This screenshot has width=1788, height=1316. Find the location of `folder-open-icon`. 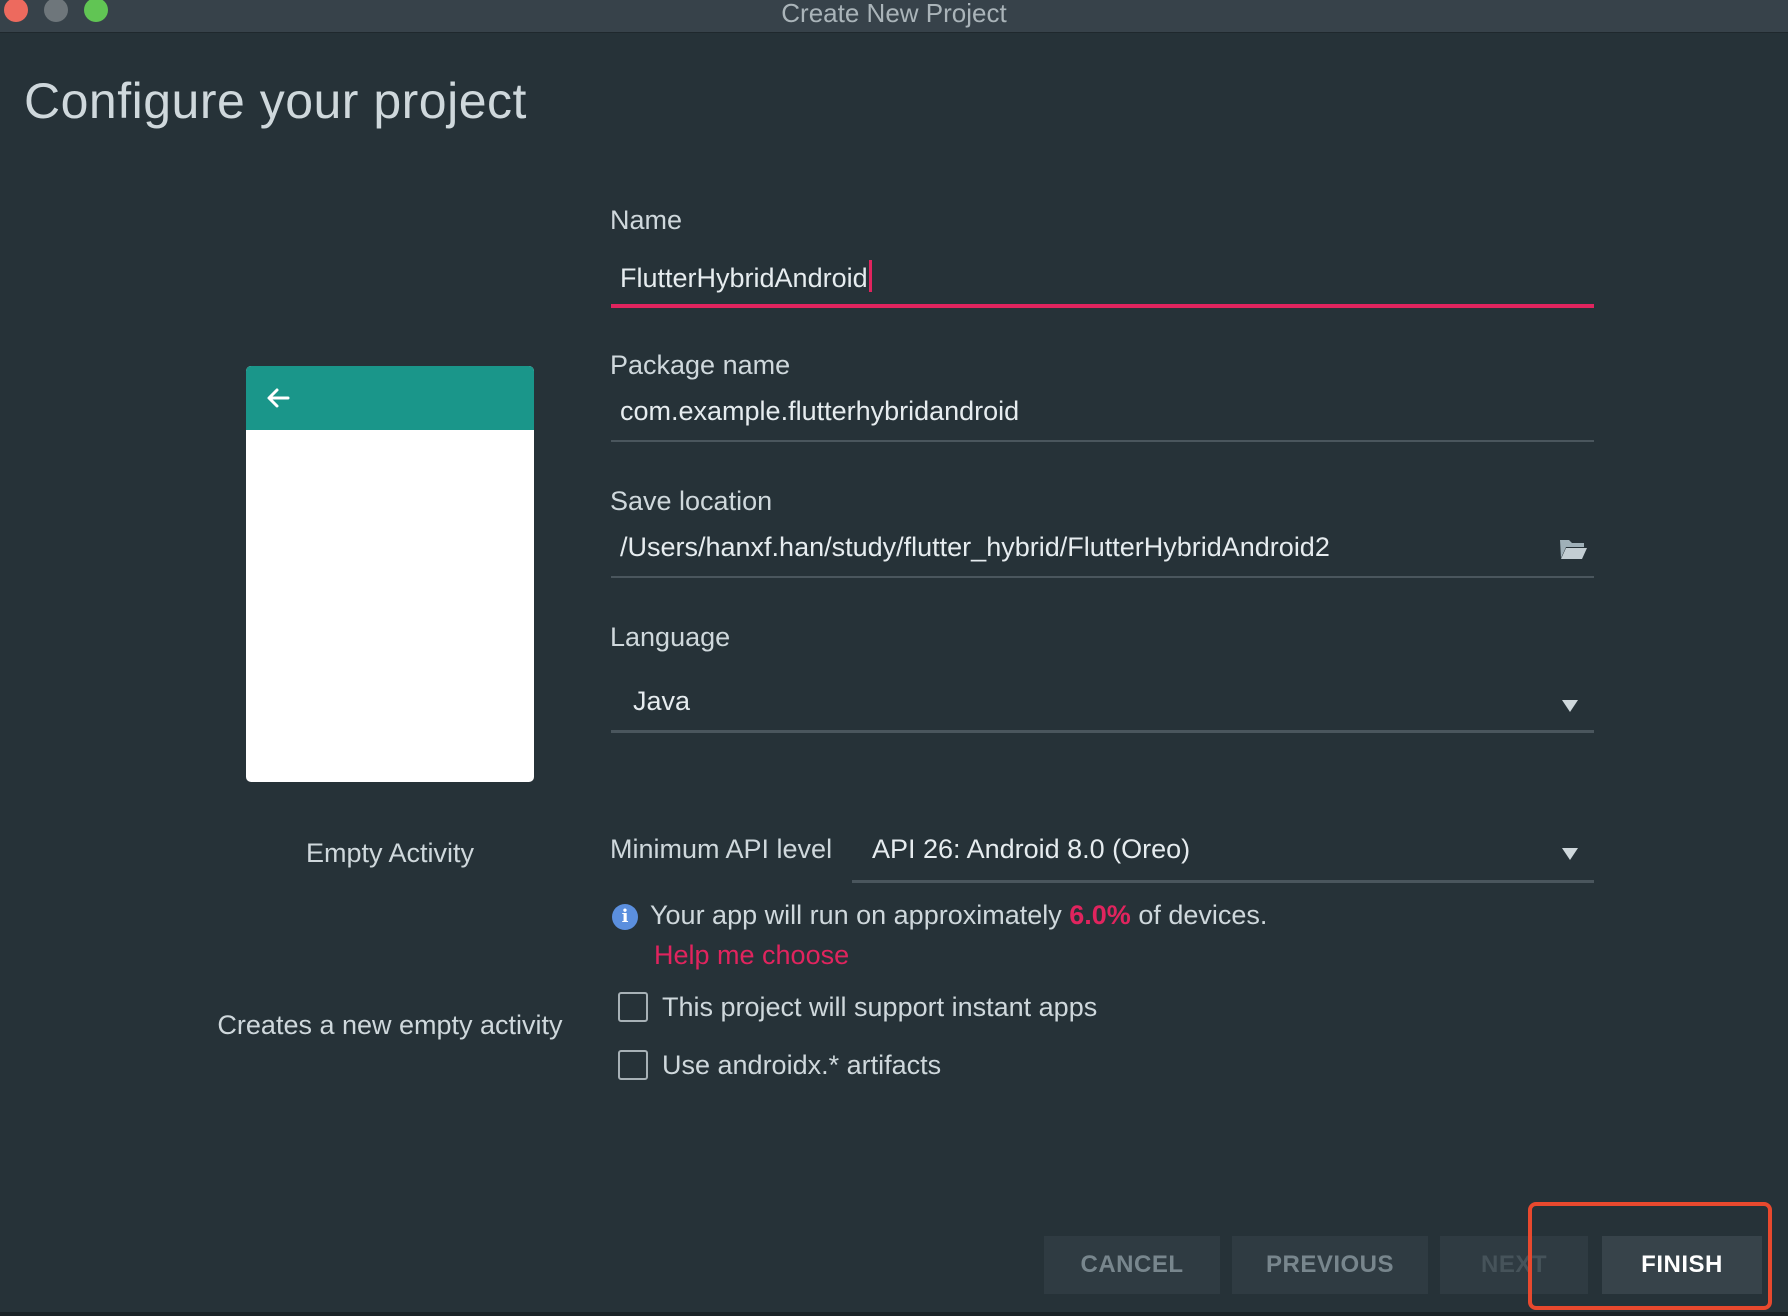

folder-open-icon is located at coordinates (1573, 549).